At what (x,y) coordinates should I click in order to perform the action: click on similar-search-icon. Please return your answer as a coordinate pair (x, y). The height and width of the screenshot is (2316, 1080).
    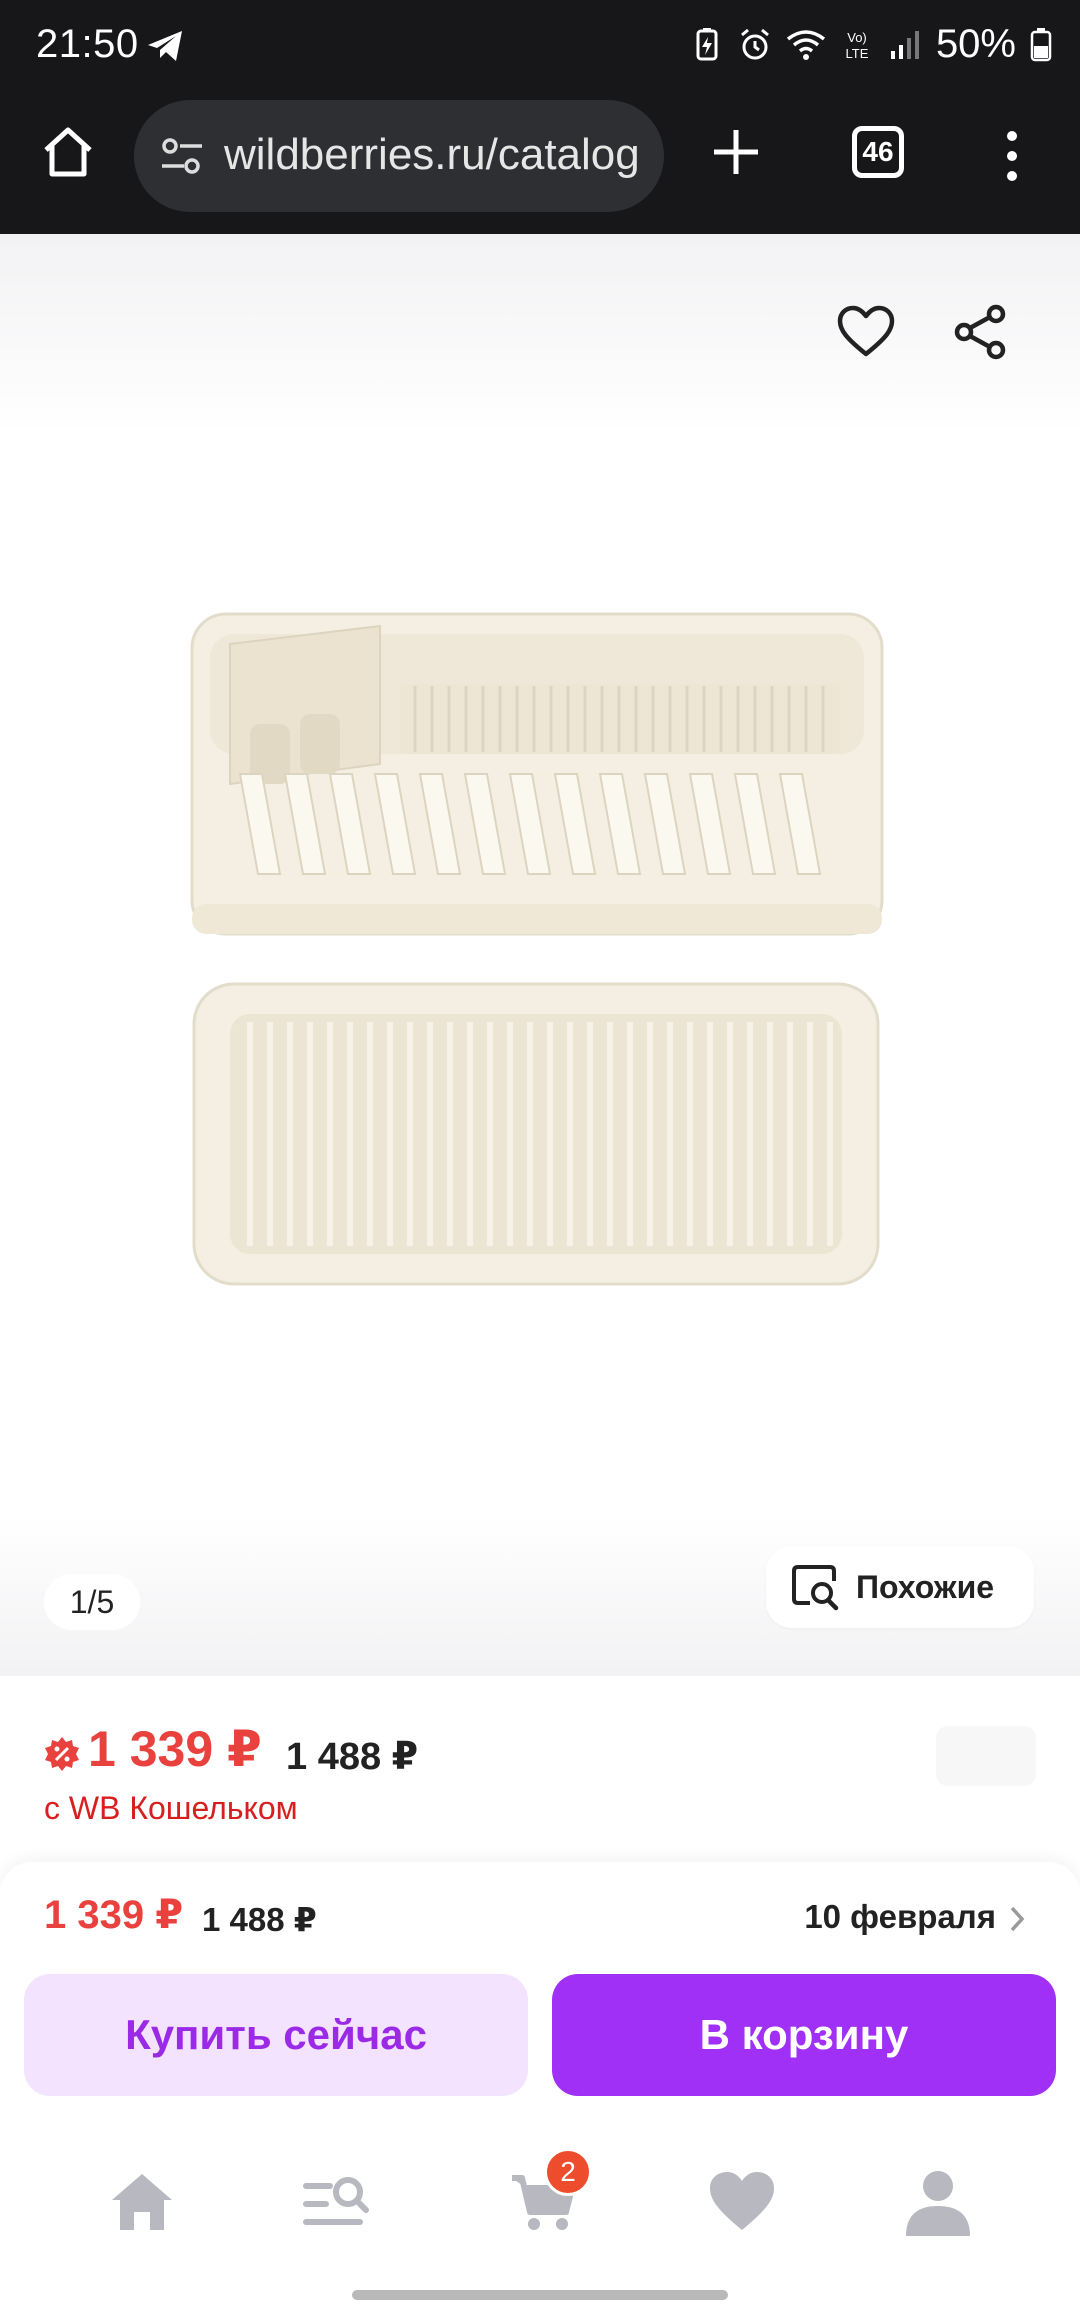
    Looking at the image, I should click on (815, 1588).